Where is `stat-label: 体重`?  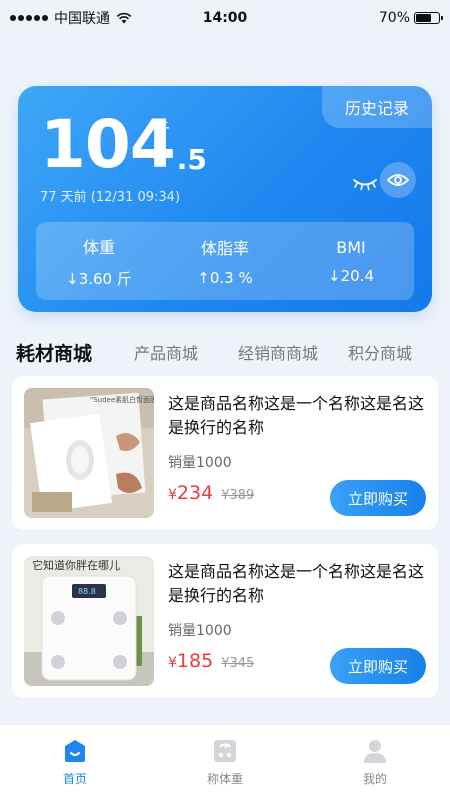 stat-label: 体重 is located at coordinates (98, 247).